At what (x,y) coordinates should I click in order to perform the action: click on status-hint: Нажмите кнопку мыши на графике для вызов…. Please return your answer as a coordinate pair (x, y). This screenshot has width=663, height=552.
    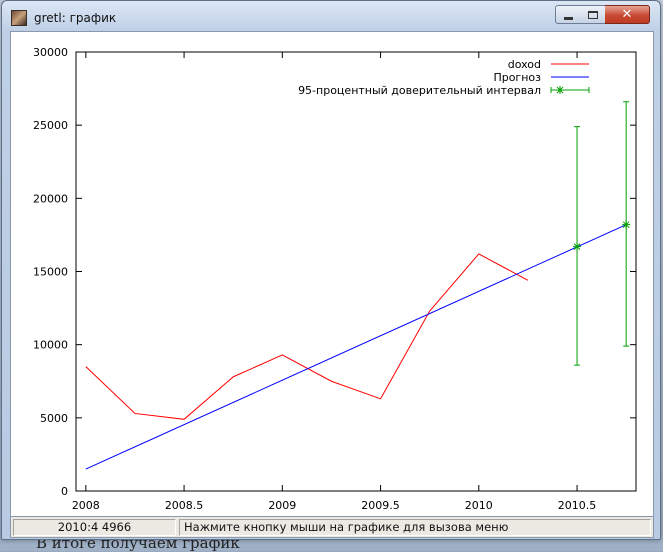
    Looking at the image, I should click on (415, 527).